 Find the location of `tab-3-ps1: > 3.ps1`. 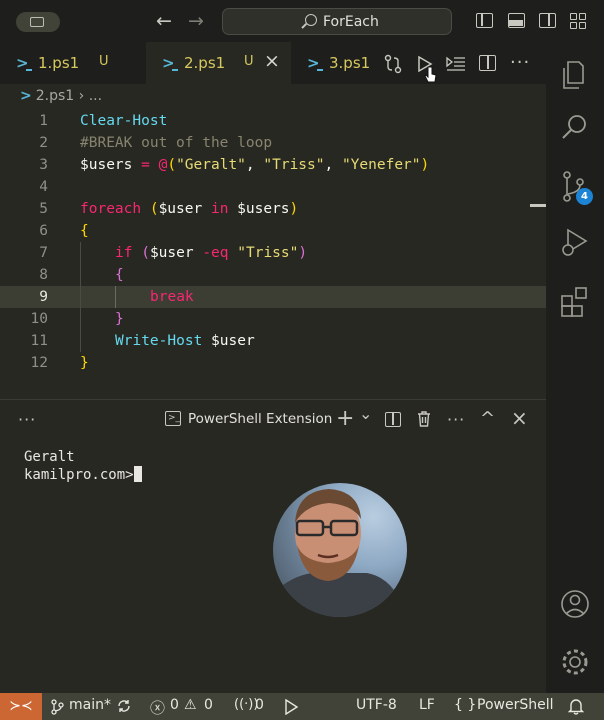

tab-3-ps1: > 3.ps1 is located at coordinates (333, 63).